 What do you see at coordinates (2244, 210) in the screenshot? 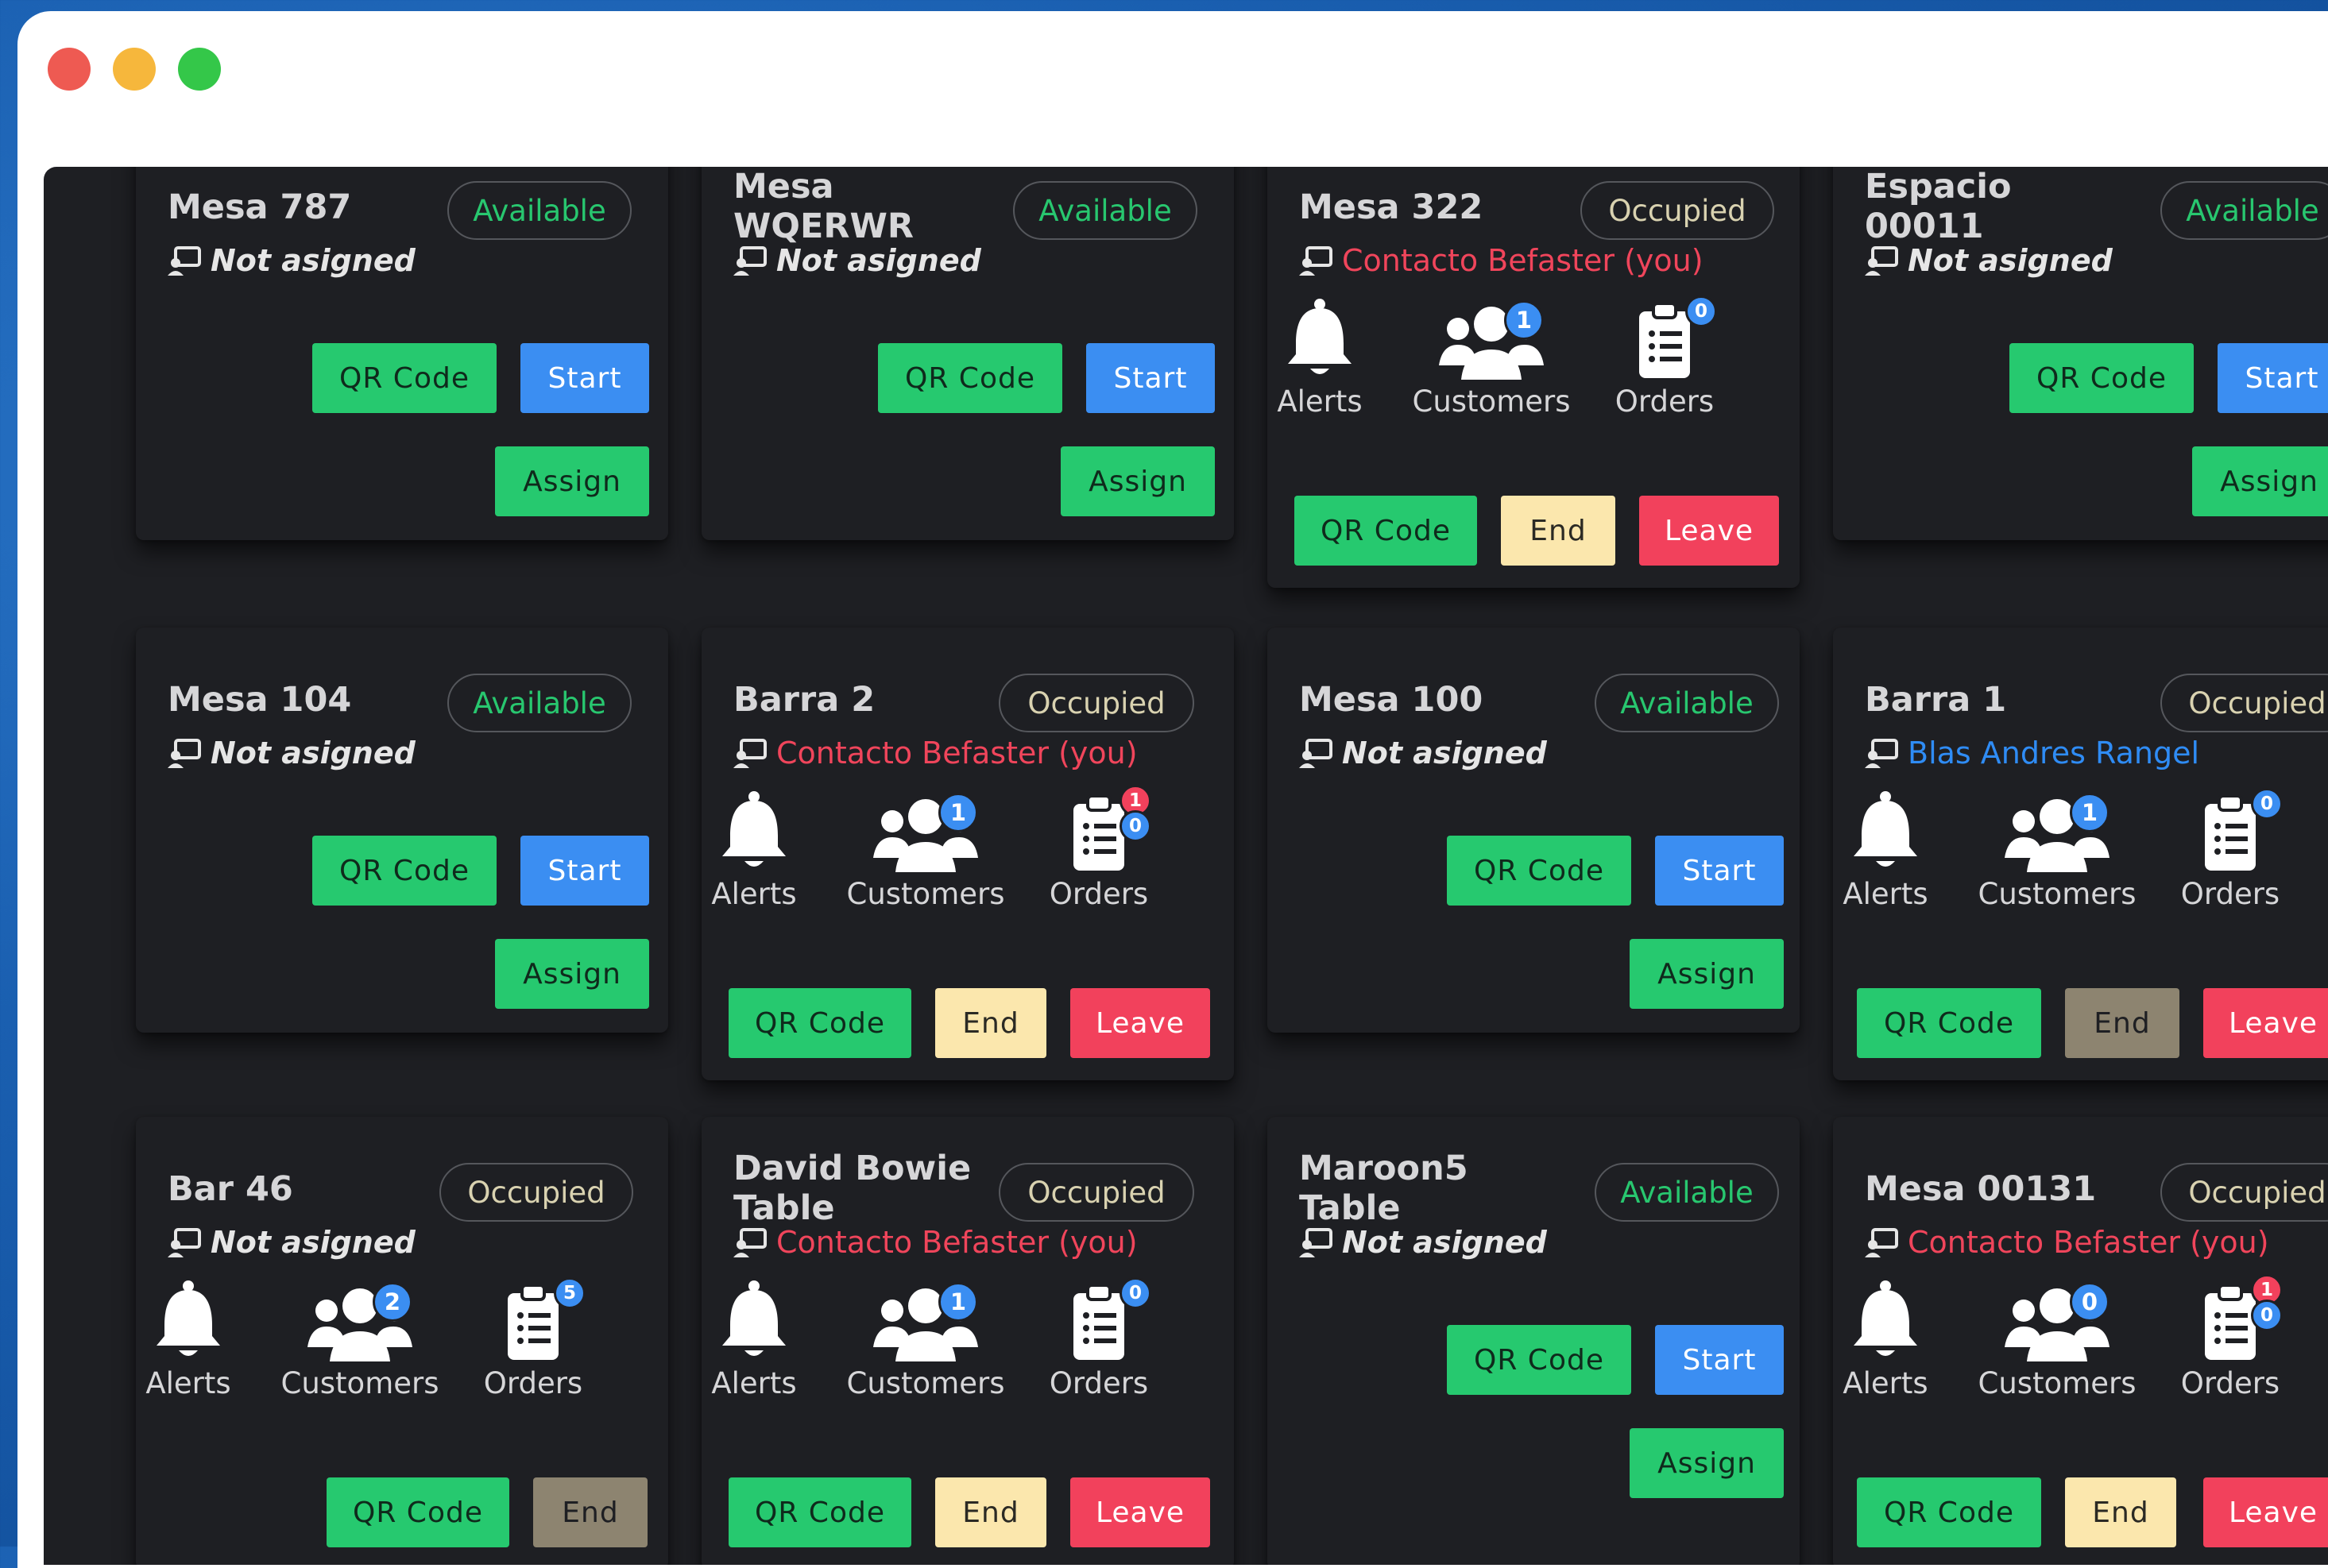
I see `status-badge: Available` at bounding box center [2244, 210].